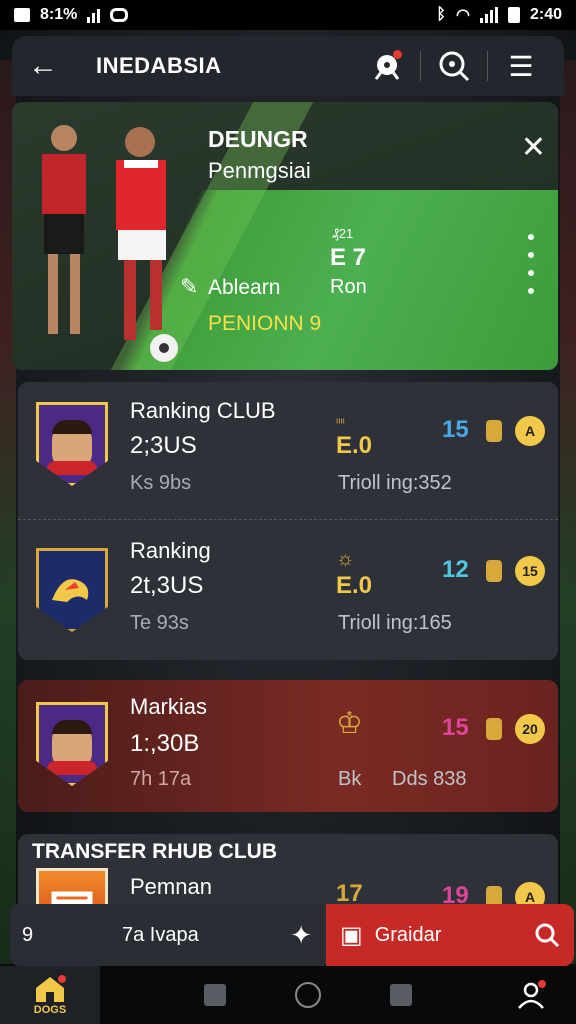 The image size is (576, 1024). I want to click on club-card-highlighted: Markias 1:,30B 7h 17a ♔ Bk Dds 838 15 20, so click(288, 746).